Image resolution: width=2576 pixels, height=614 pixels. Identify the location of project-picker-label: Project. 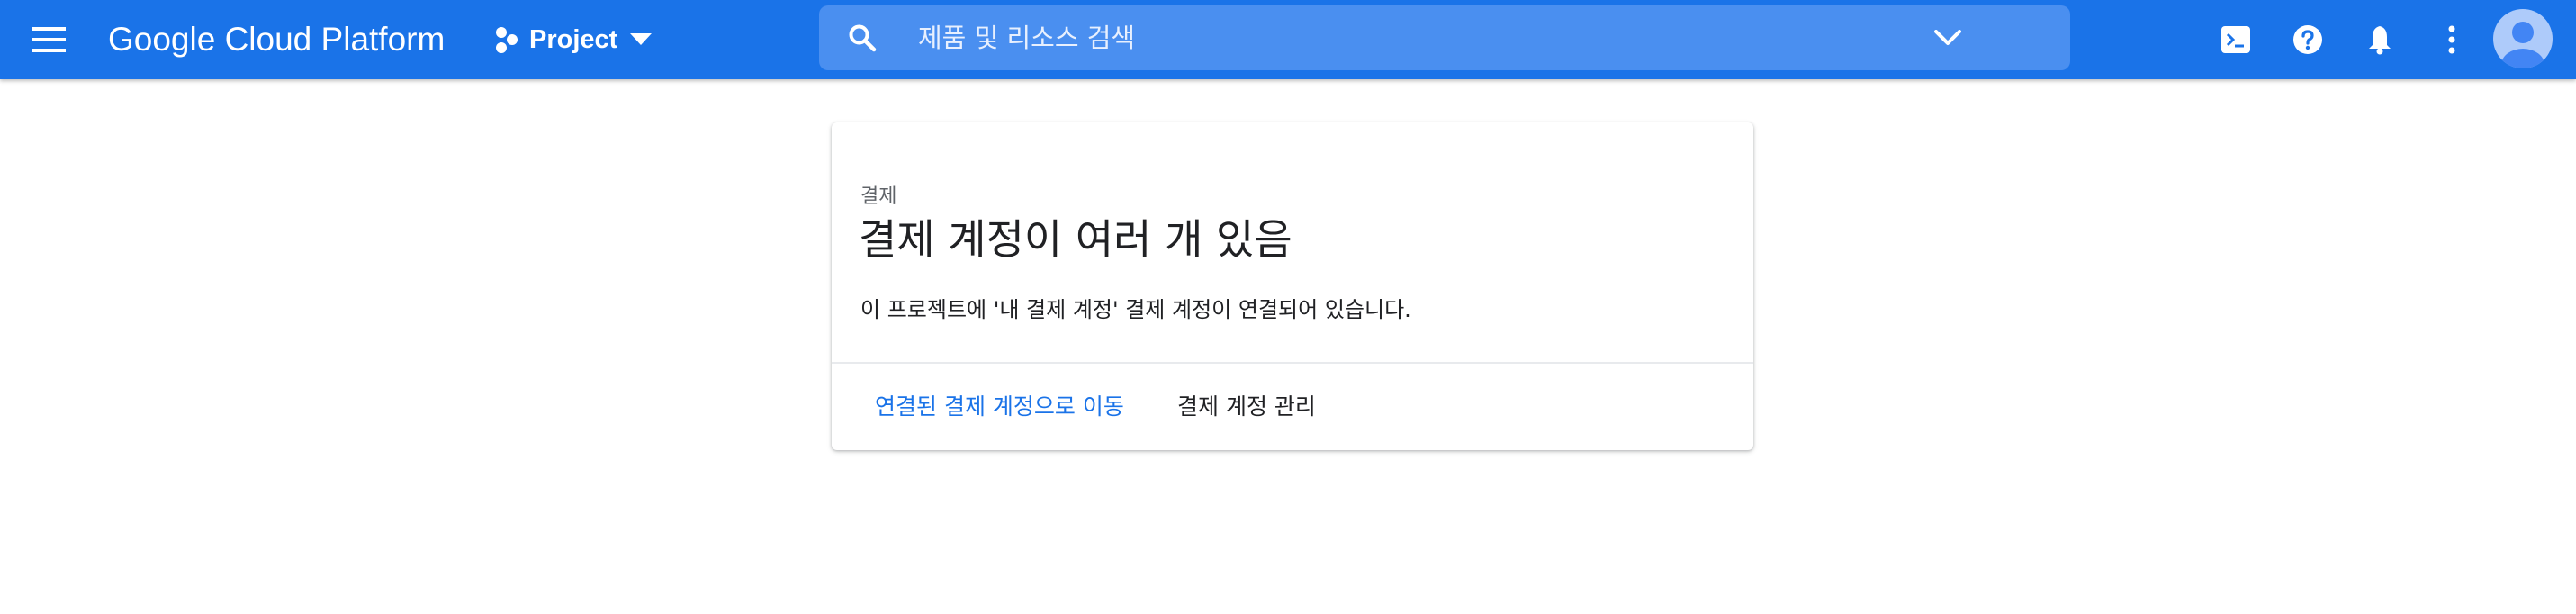
(573, 39).